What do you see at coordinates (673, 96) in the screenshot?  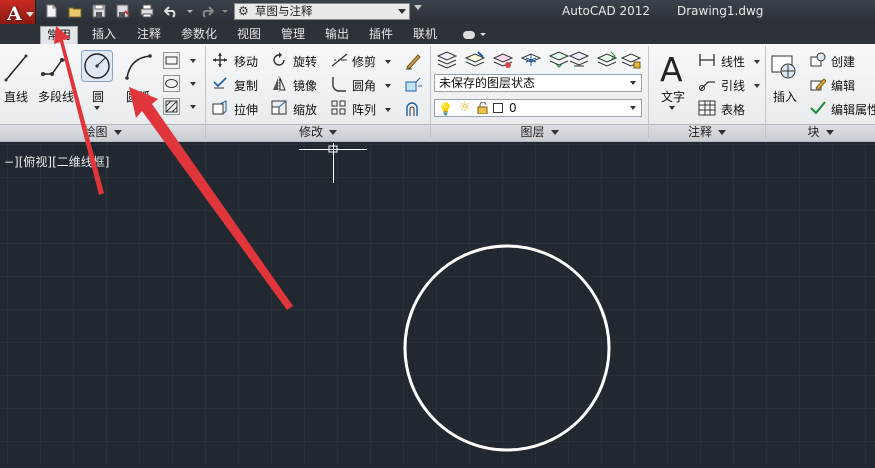 I see `text-tool-label: 文字` at bounding box center [673, 96].